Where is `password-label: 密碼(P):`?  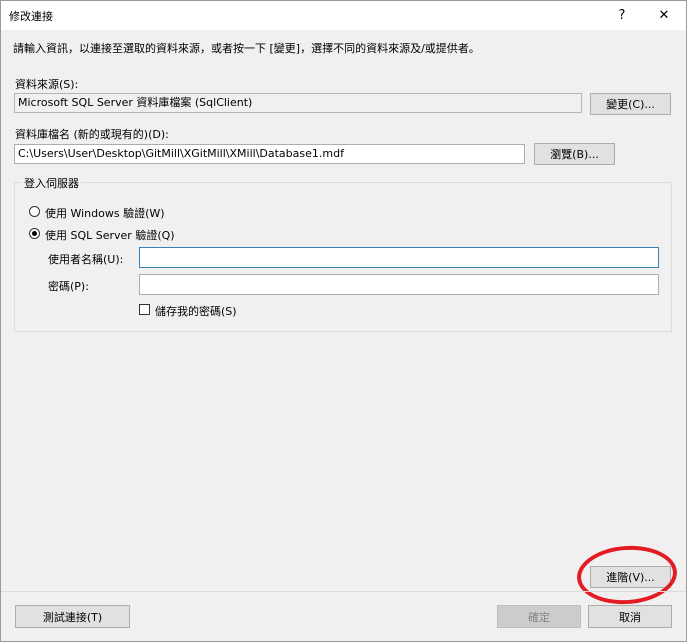
password-label: 密碼(P): is located at coordinates (68, 286).